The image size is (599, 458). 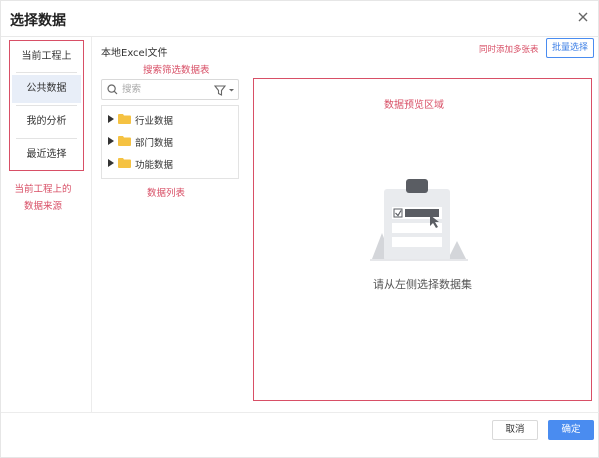 I want to click on data-source-sidebar: 当前工程上 公共数据 我的分析 最近选择, so click(x=46, y=105).